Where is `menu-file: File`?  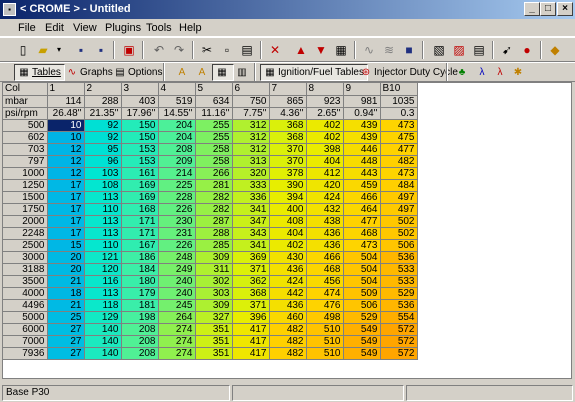
menu-file: File is located at coordinates (27, 28).